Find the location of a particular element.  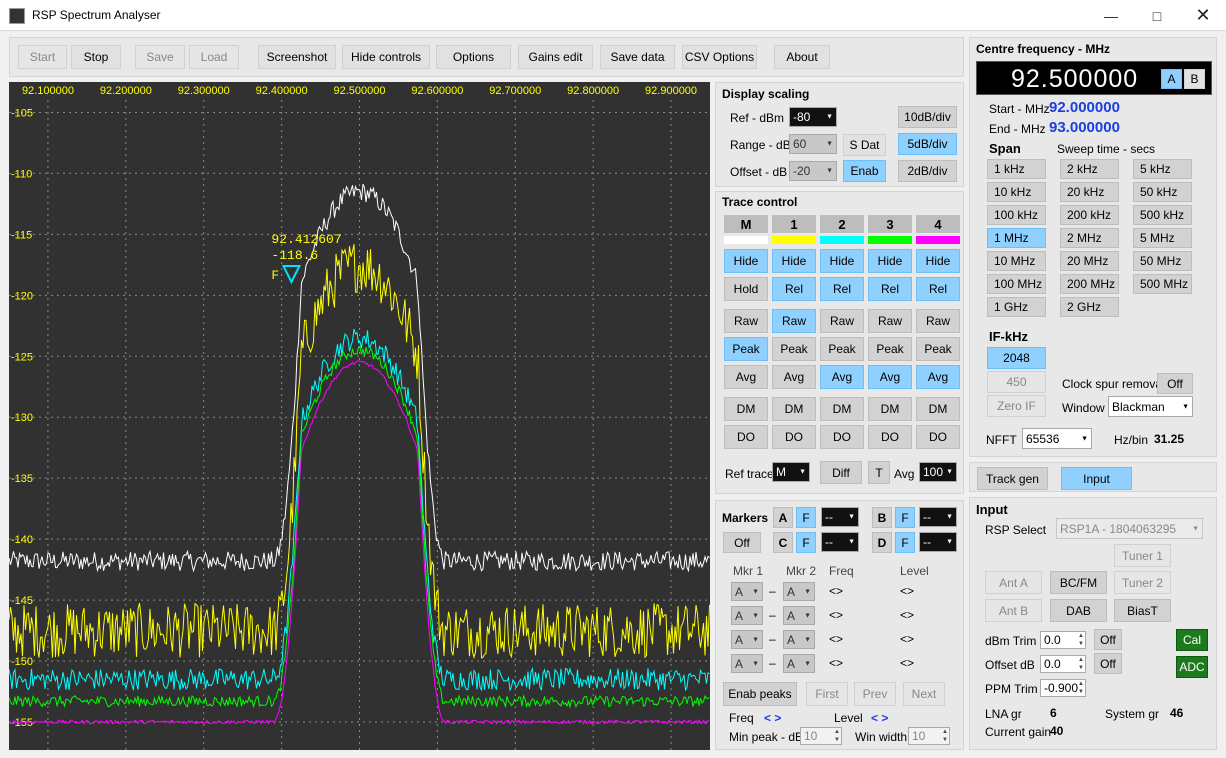

csv-options-button: CSV Options is located at coordinates (719, 57).